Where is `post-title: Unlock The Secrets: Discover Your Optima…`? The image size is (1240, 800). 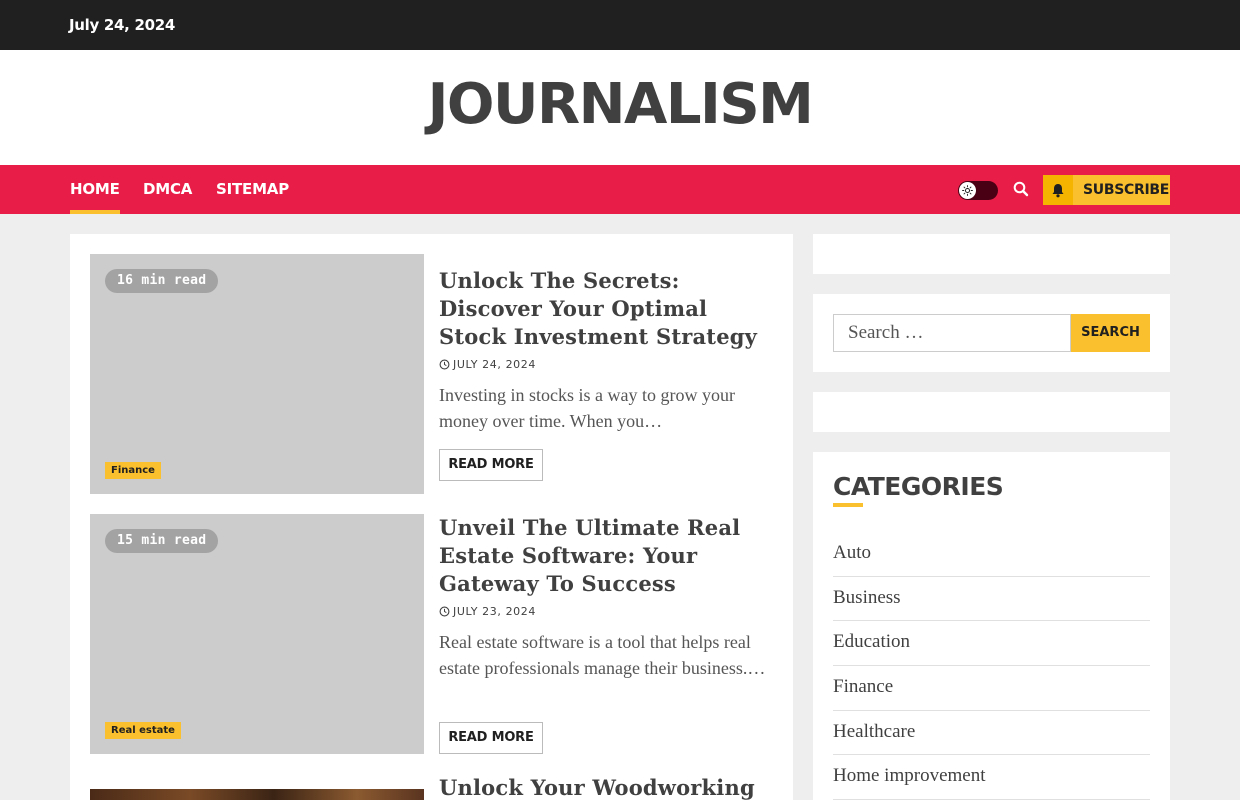 post-title: Unlock The Secrets: Discover Your Optima… is located at coordinates (609, 309).